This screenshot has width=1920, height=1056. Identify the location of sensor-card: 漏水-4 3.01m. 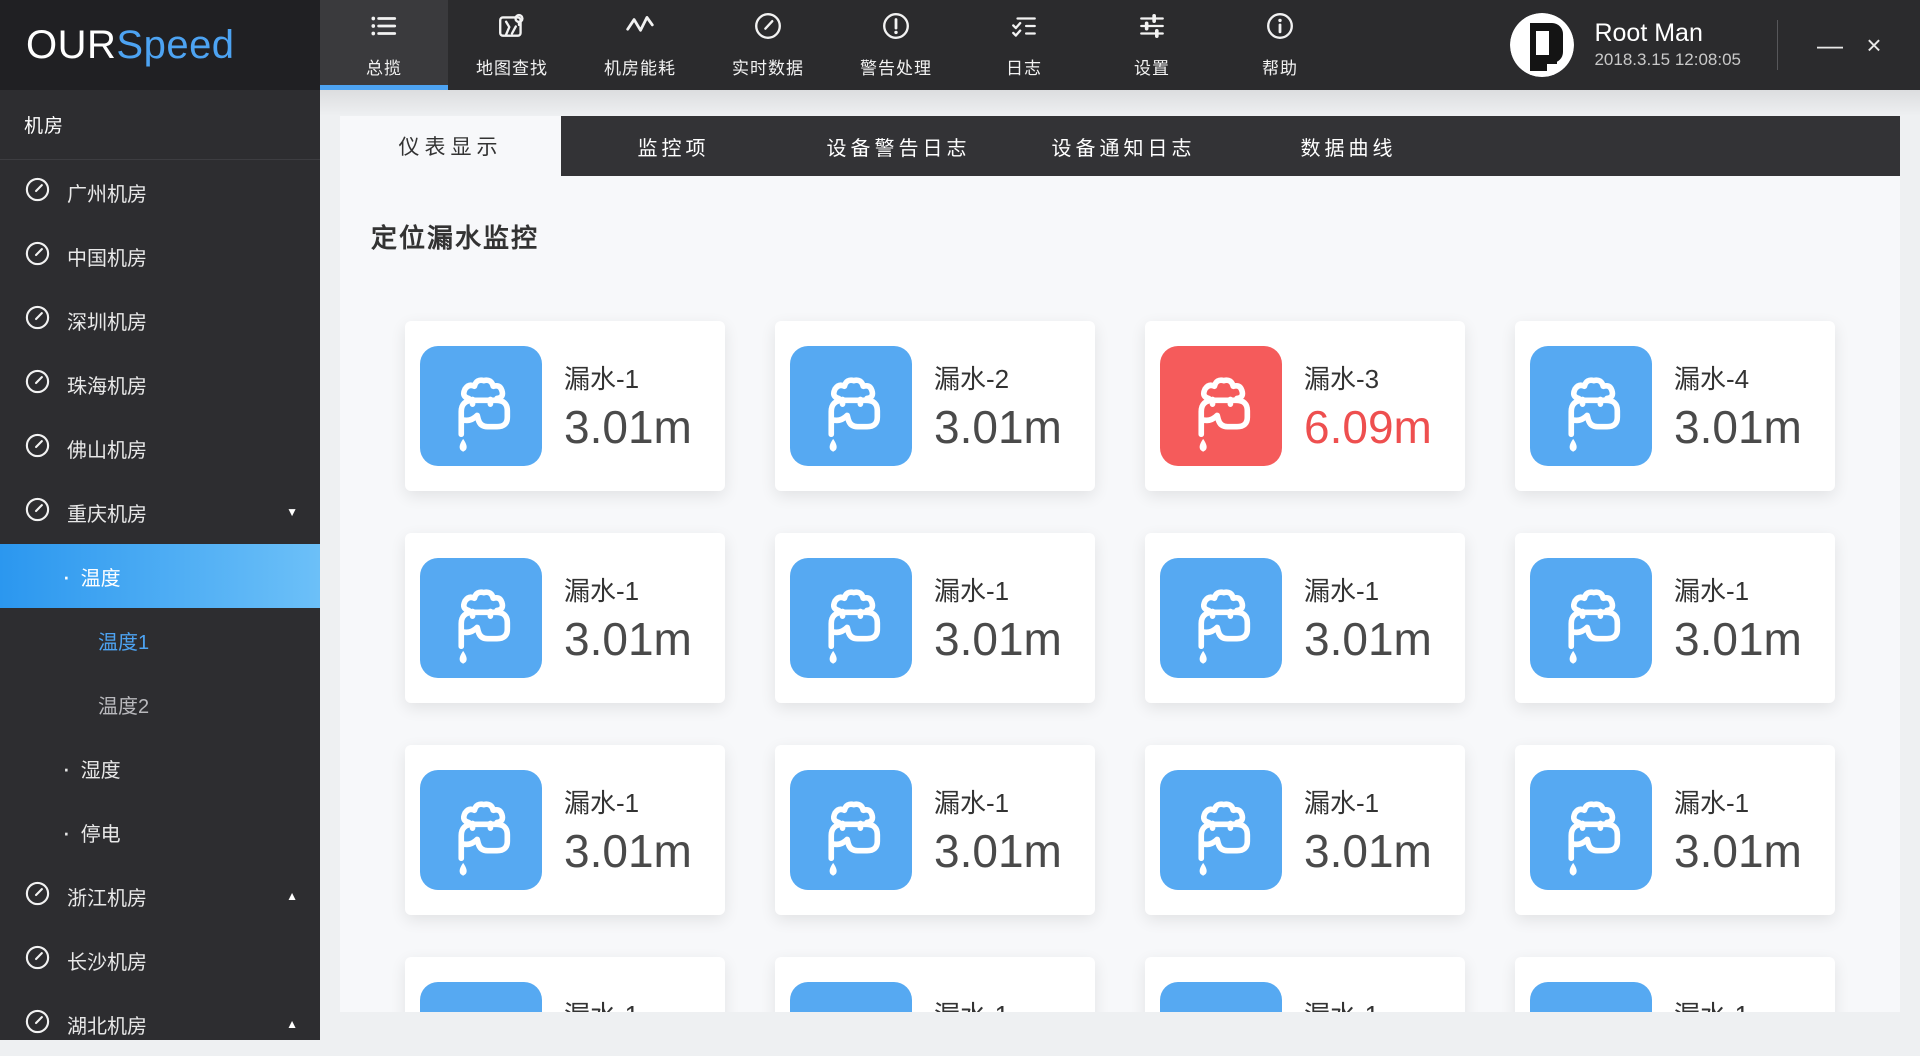
(1675, 406).